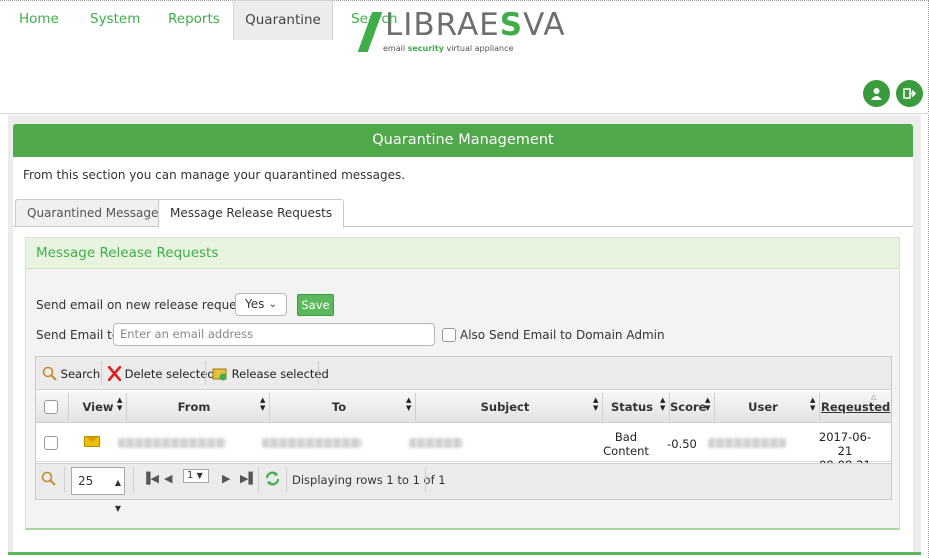 This screenshot has width=929, height=558. I want to click on logo-wordmark: LIBRAESVA, so click(475, 25).